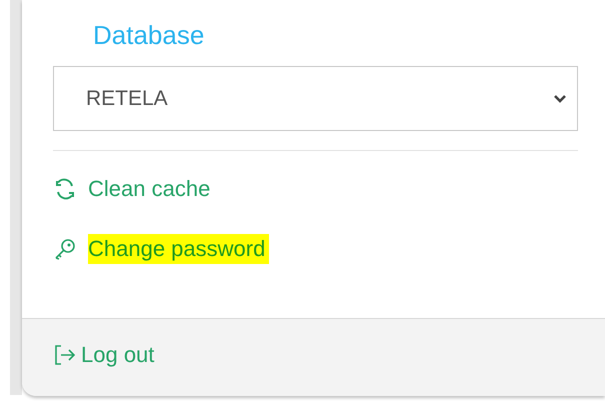  What do you see at coordinates (560, 99) in the screenshot?
I see `chevron-down-icon` at bounding box center [560, 99].